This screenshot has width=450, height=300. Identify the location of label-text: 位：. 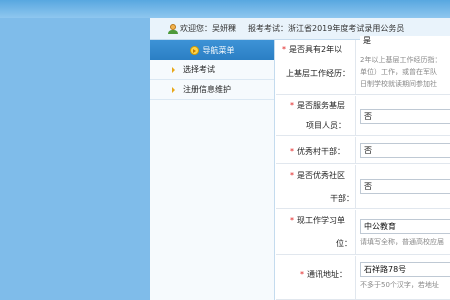
(344, 243).